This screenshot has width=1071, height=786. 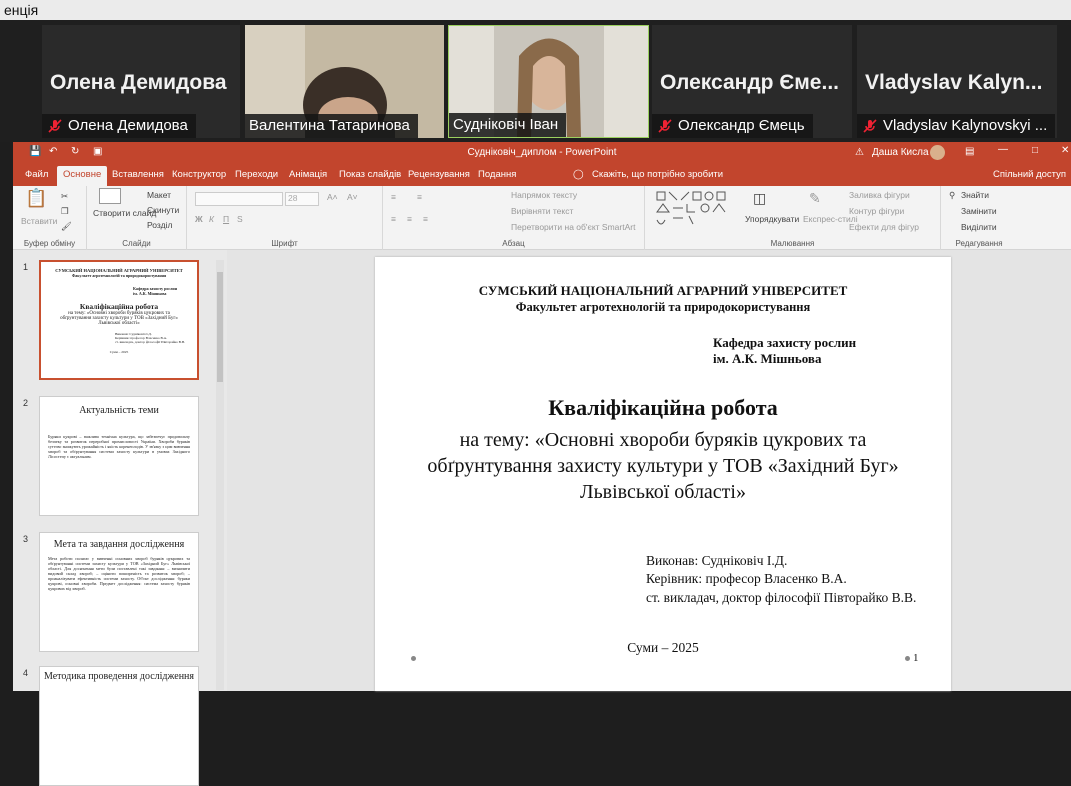 I want to click on new-slide-icon, so click(x=110, y=196).